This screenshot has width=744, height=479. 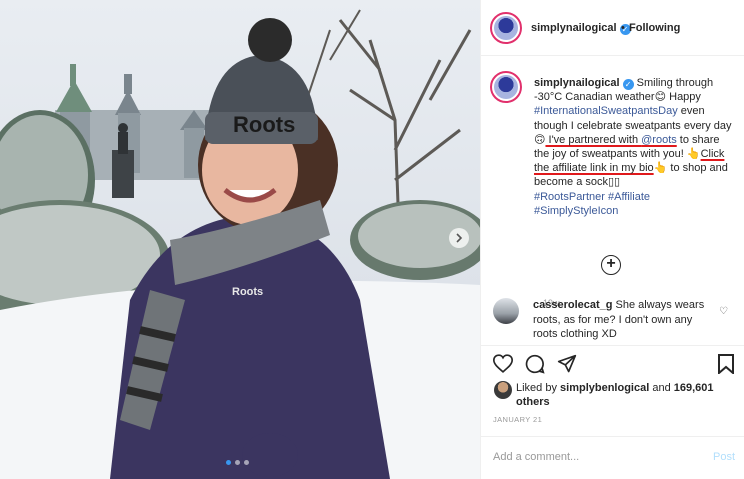 I want to click on partner-text: I've partnered with @roots, so click(x=611, y=139).